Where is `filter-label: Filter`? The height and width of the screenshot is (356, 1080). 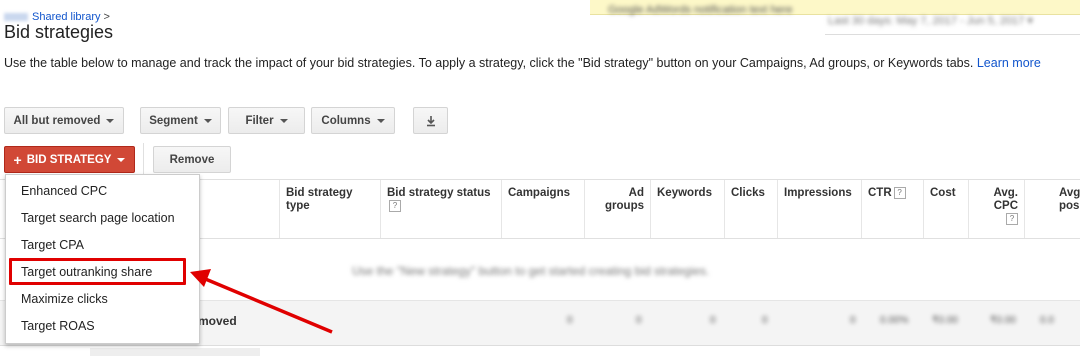 filter-label: Filter is located at coordinates (259, 120).